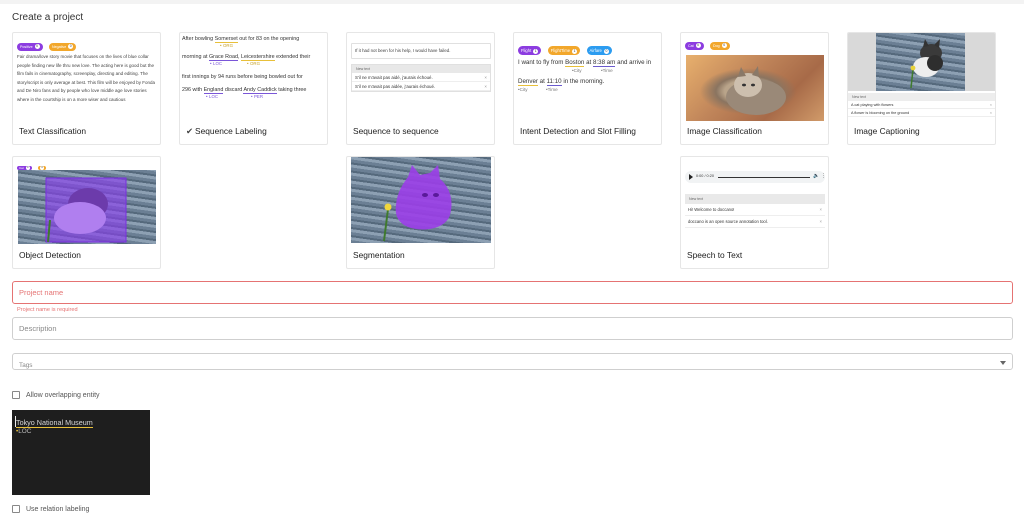 Image resolution: width=1024 pixels, height=518 pixels. I want to click on chevron-down-icon, so click(1003, 363).